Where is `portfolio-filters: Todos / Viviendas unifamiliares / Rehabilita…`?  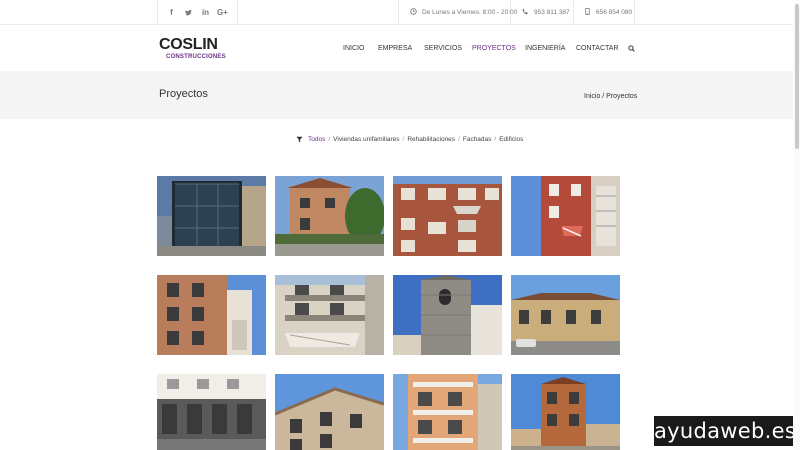
portfolio-filters: Todos / Viviendas unifamiliares / Rehabilita… is located at coordinates (415, 140).